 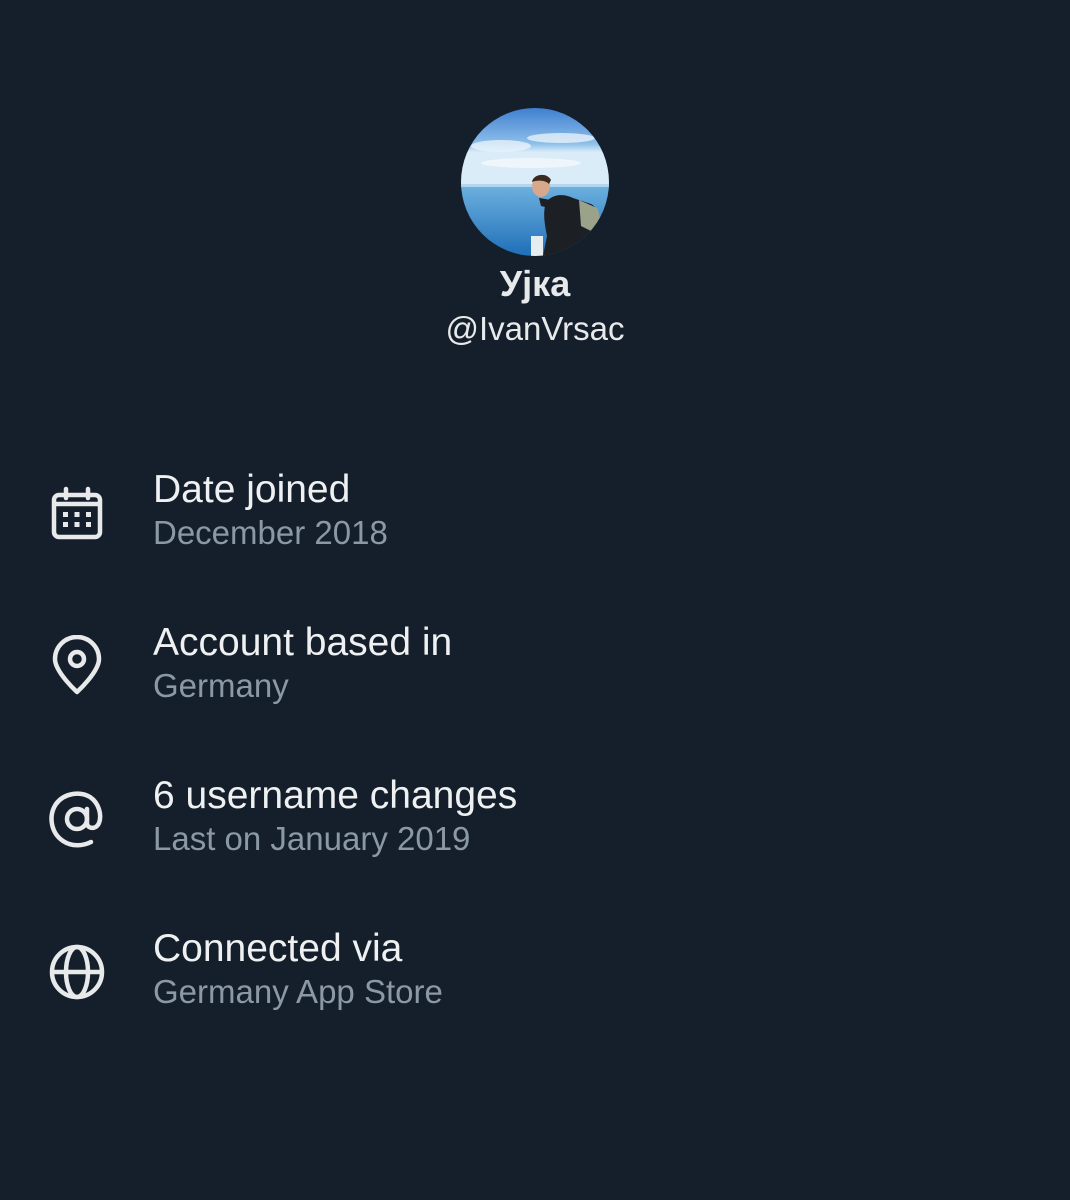 What do you see at coordinates (252, 489) in the screenshot?
I see `info-title: Date joined` at bounding box center [252, 489].